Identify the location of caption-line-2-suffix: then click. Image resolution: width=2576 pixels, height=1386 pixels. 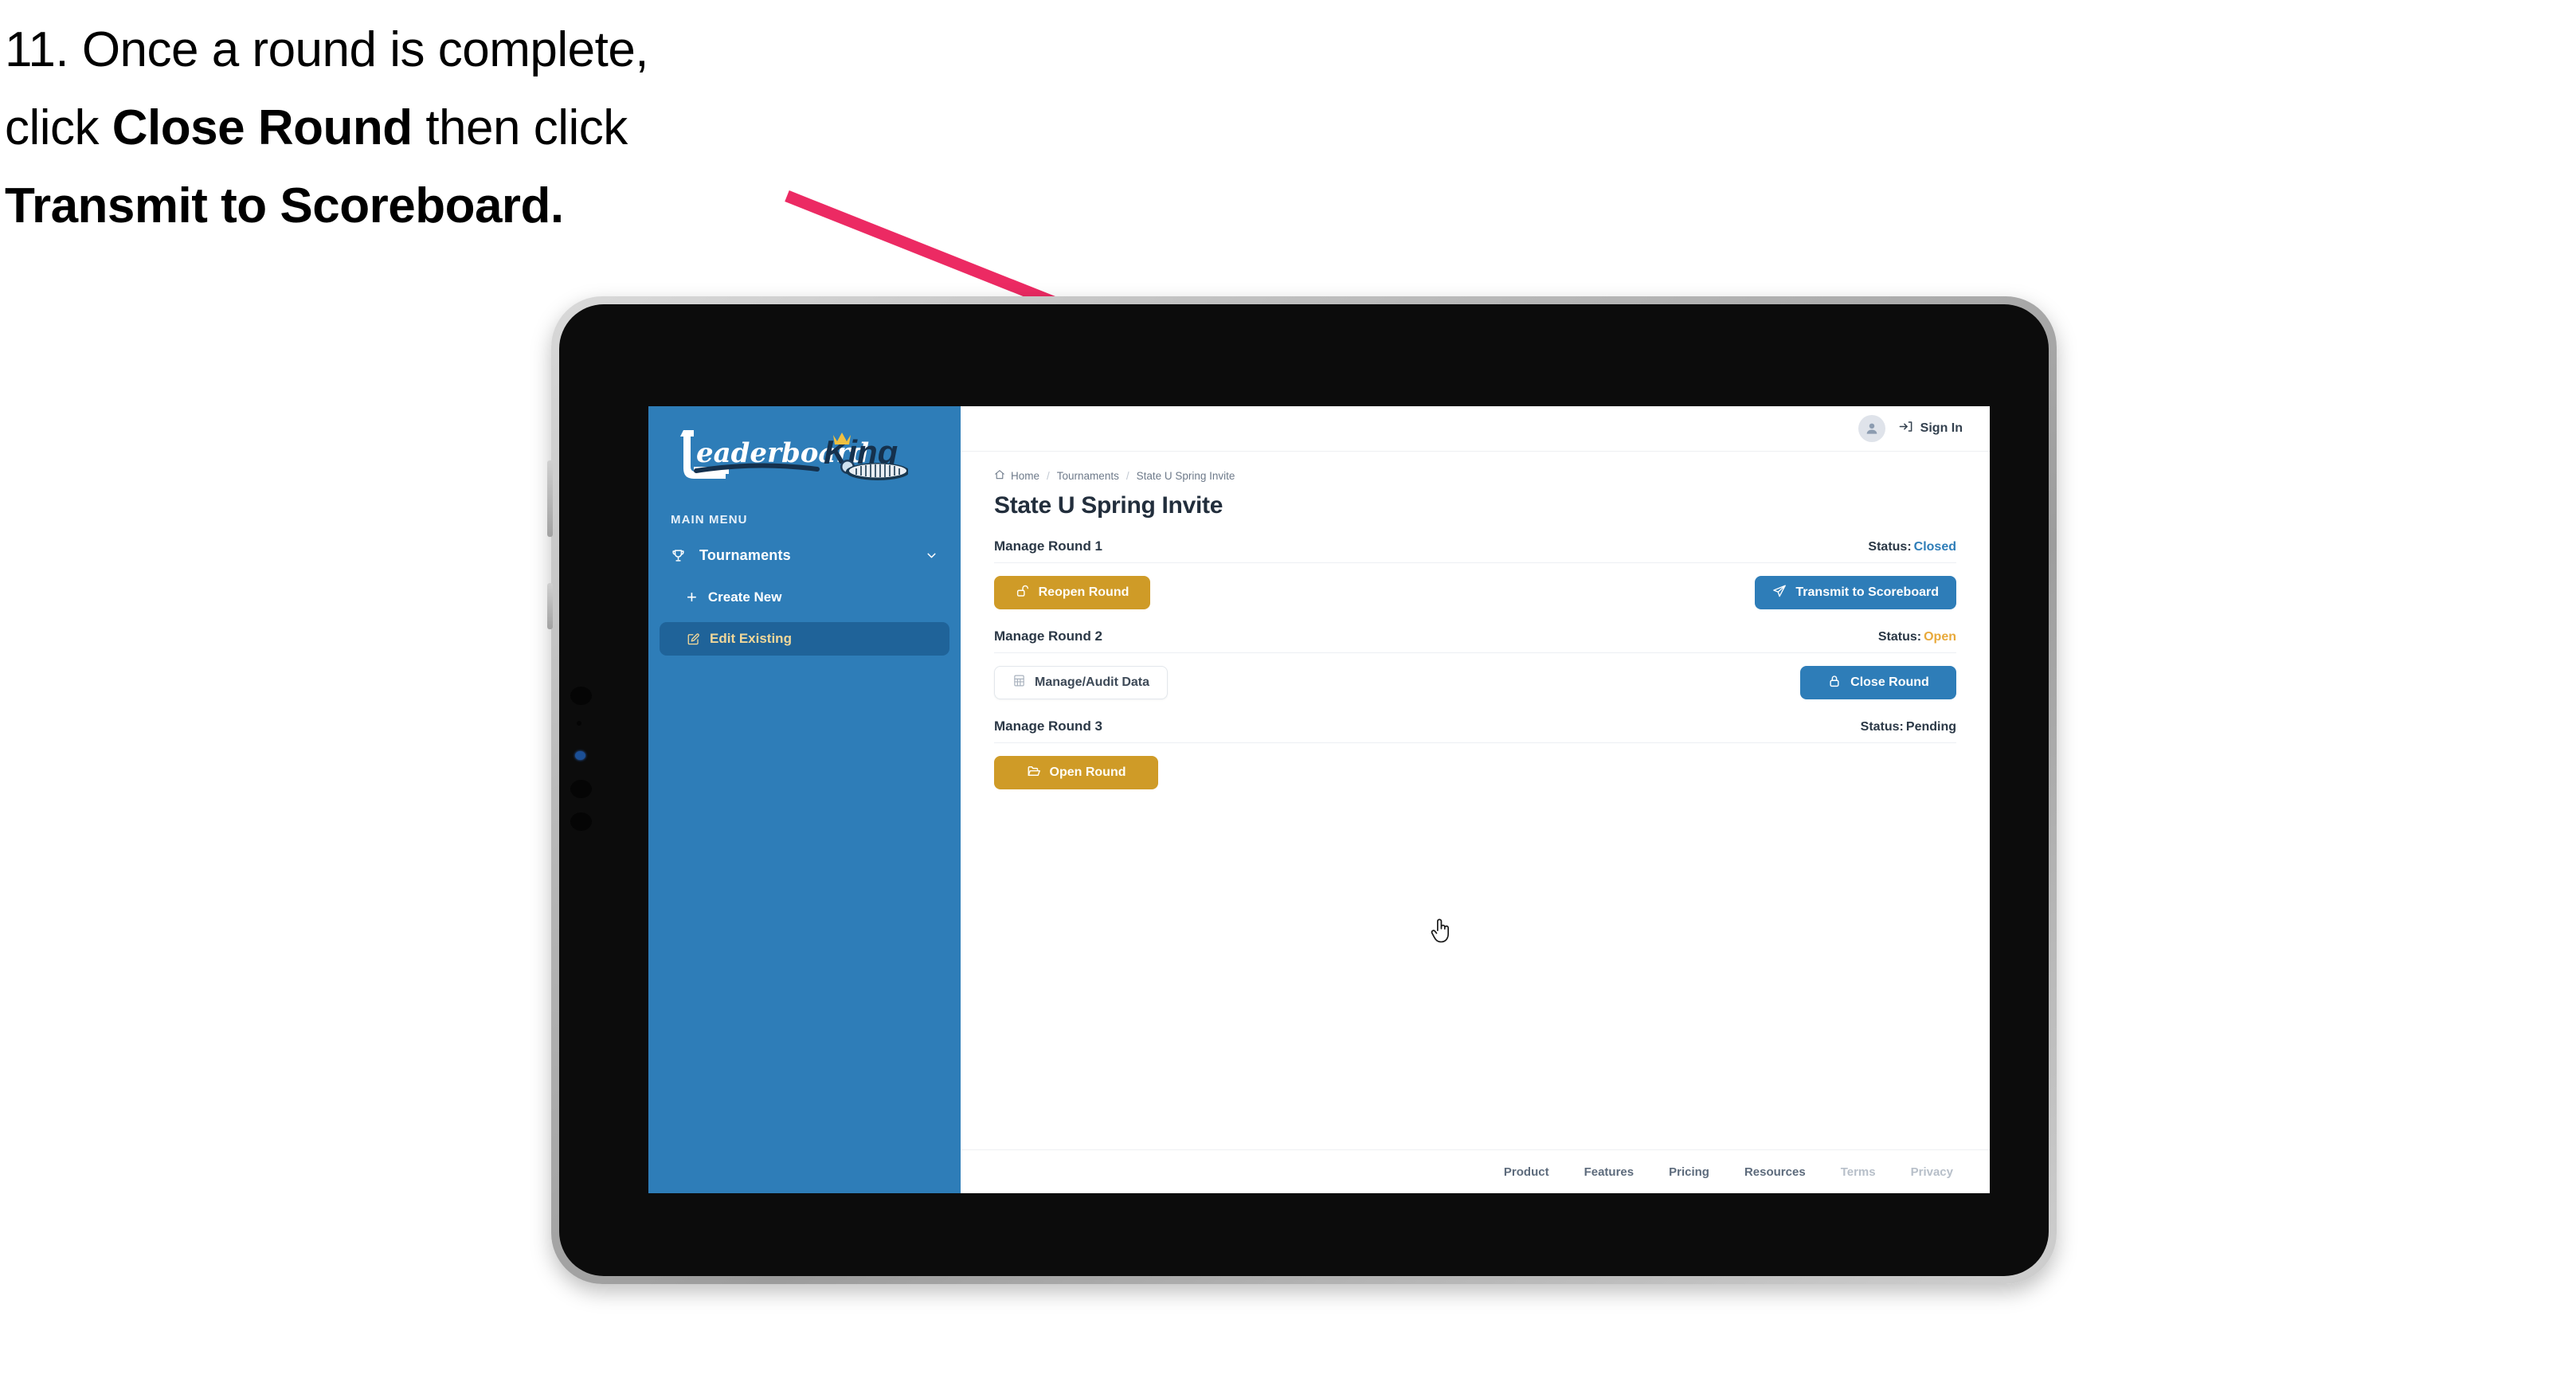
(520, 127).